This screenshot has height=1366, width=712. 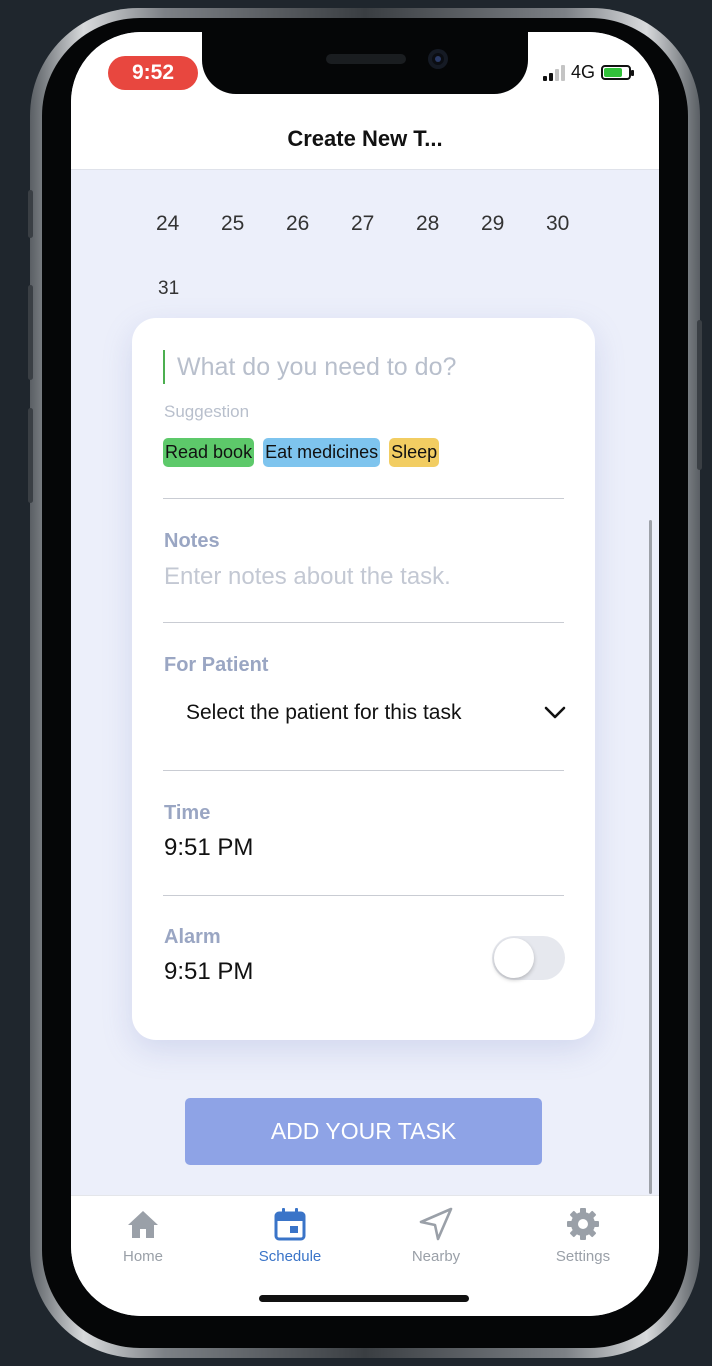 What do you see at coordinates (322, 452) in the screenshot?
I see `suggestion-chip-eat-medicines: Eat medicines` at bounding box center [322, 452].